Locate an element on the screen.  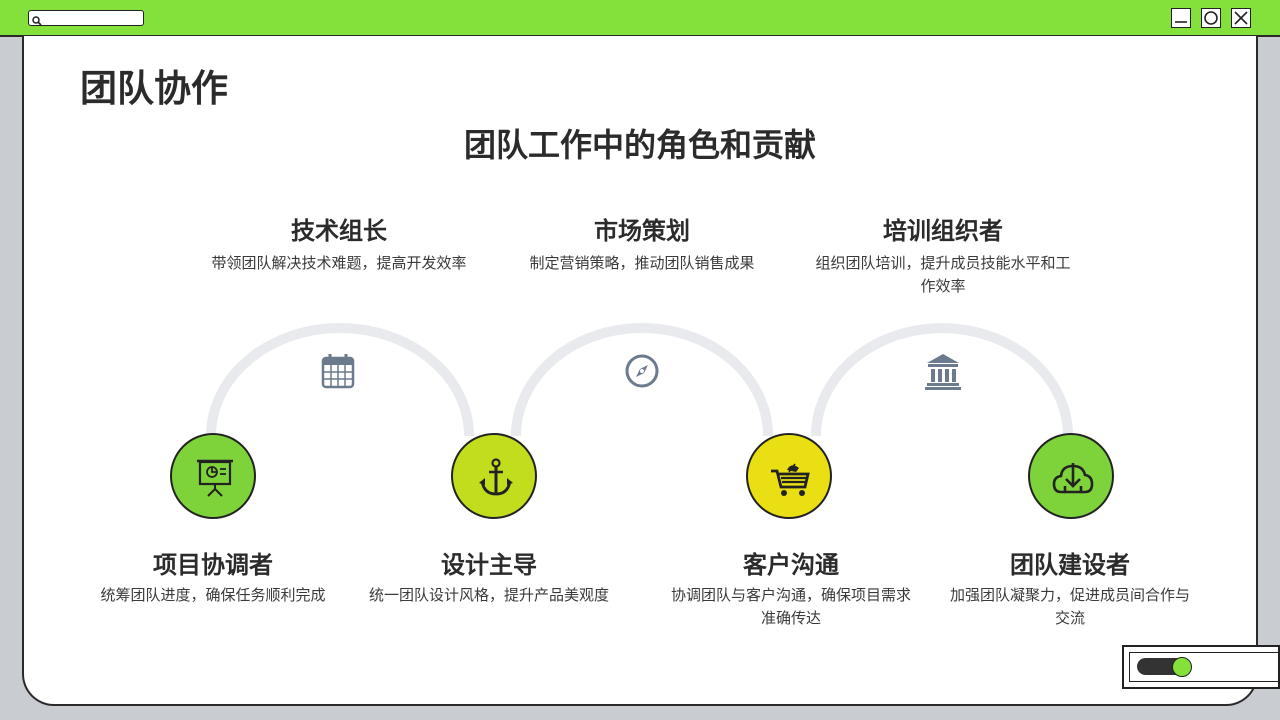
node-team-builder is located at coordinates (1071, 476).